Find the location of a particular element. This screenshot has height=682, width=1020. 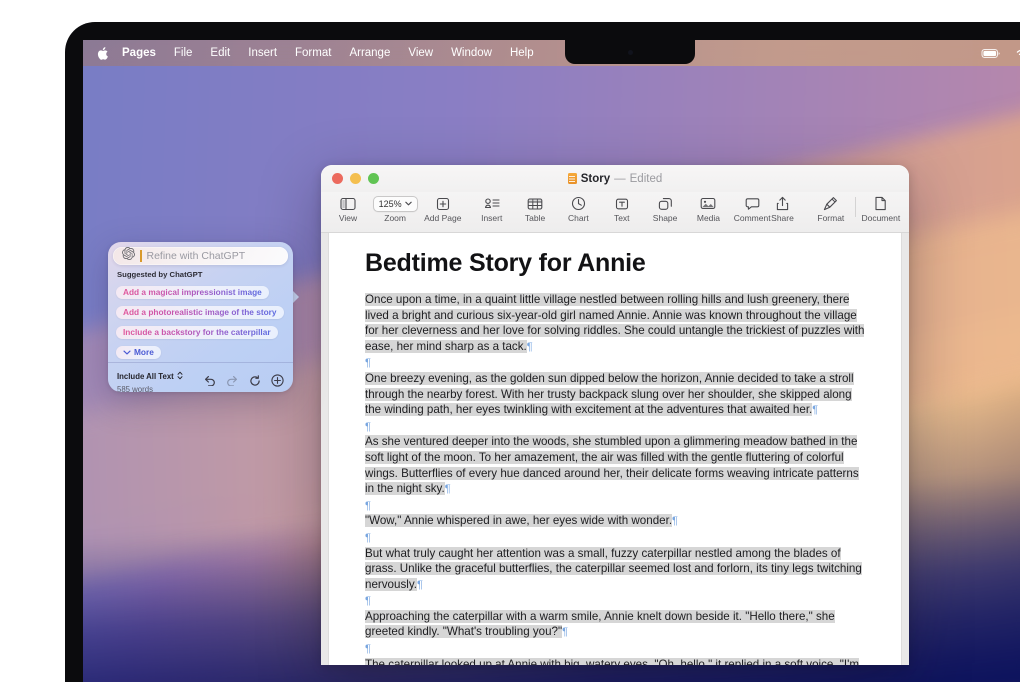

suggestion-pill-2: Add a photorealistic image of the story is located at coordinates (200, 312).